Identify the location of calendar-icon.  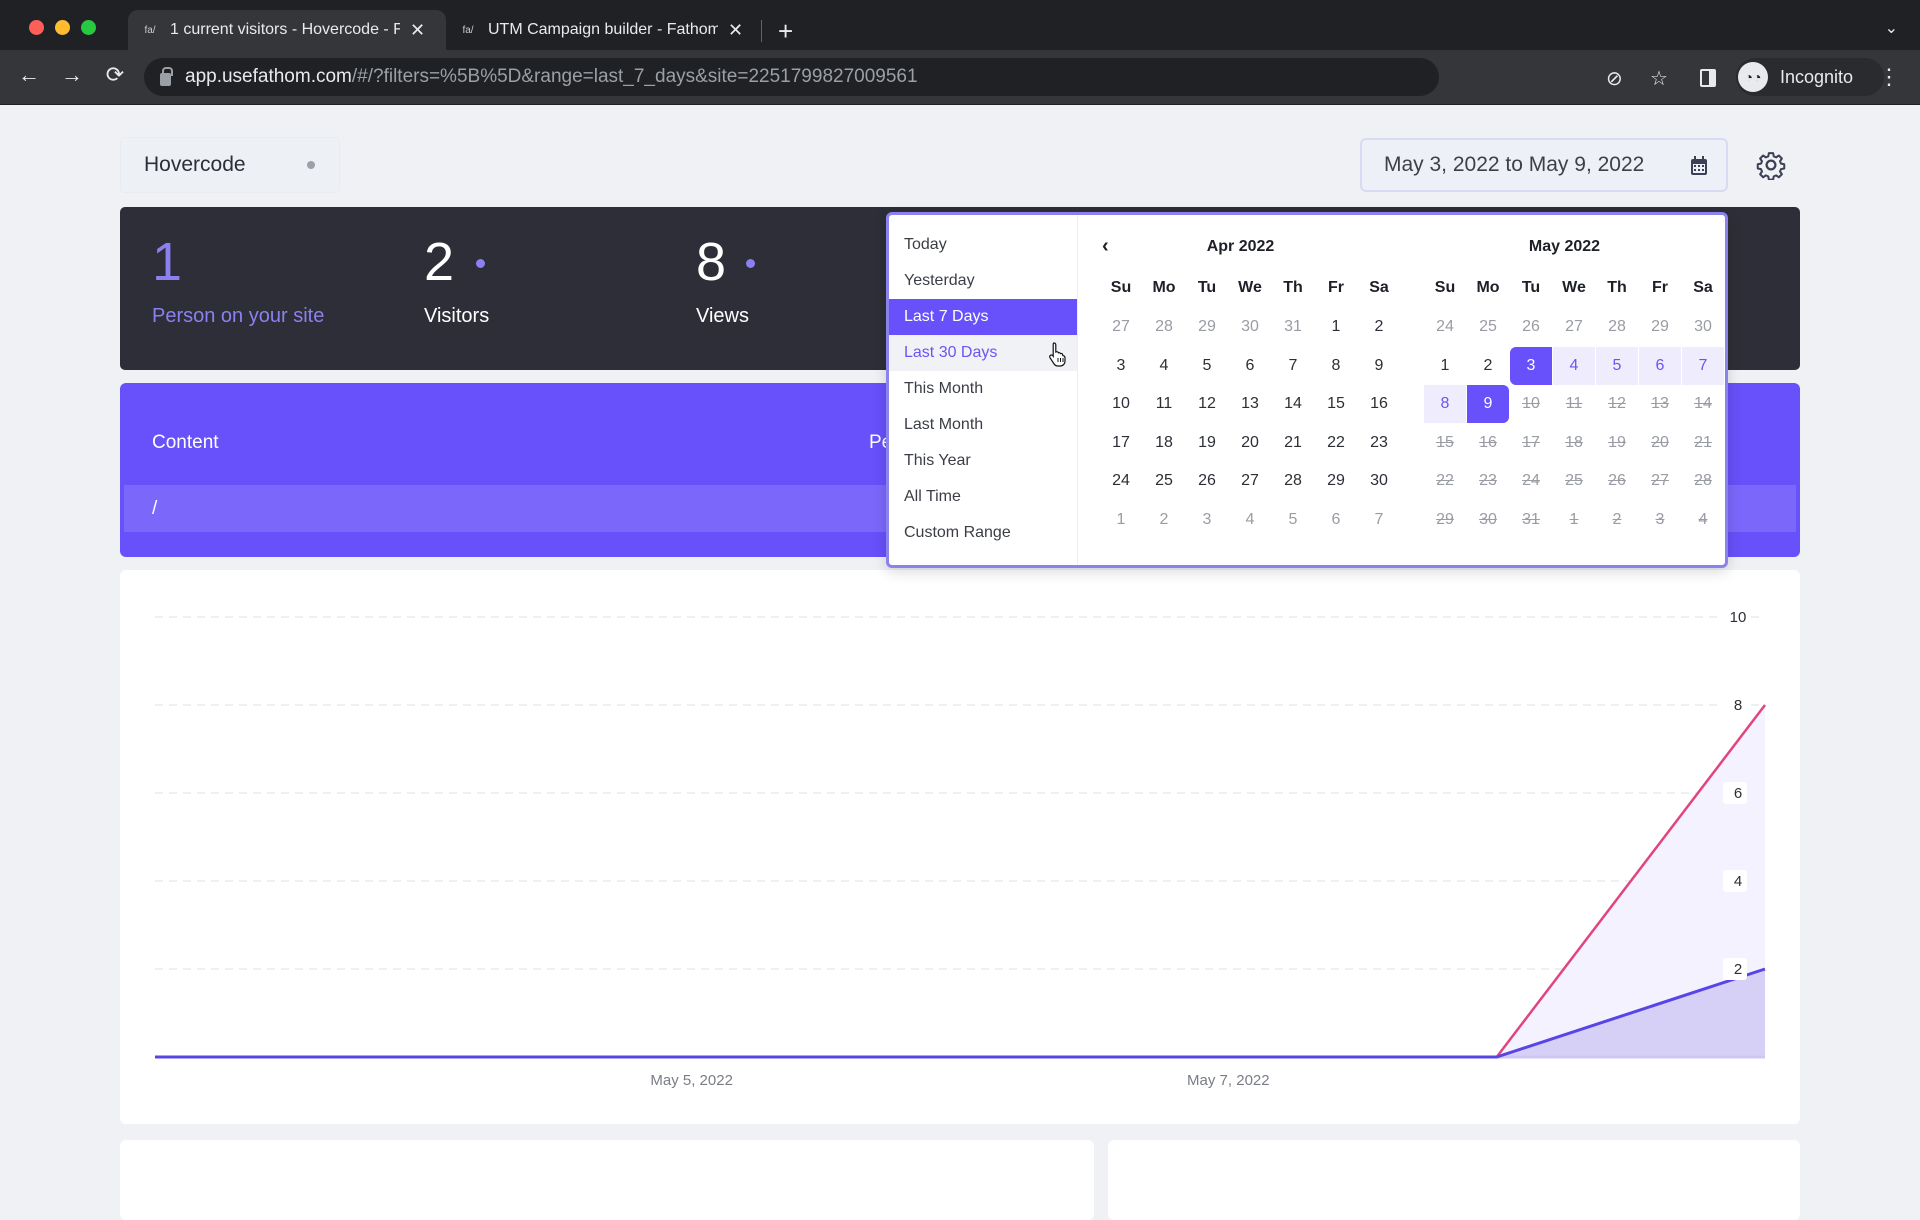
(1699, 165).